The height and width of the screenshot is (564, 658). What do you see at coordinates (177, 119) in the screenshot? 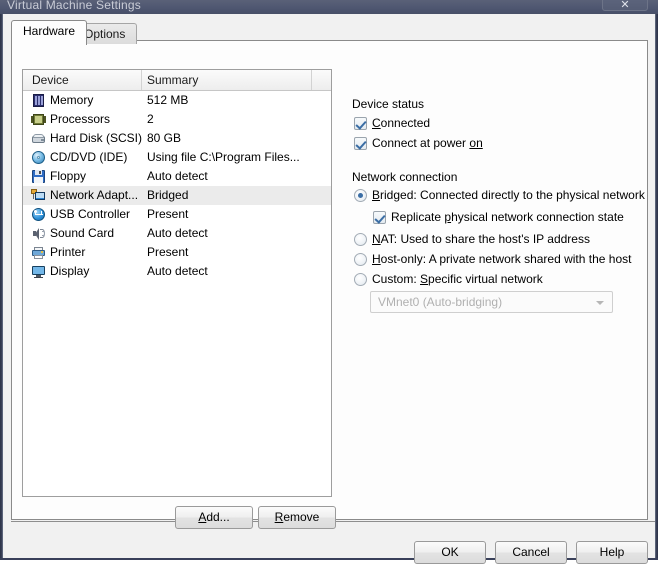
I see `table-row: Processors 2` at bounding box center [177, 119].